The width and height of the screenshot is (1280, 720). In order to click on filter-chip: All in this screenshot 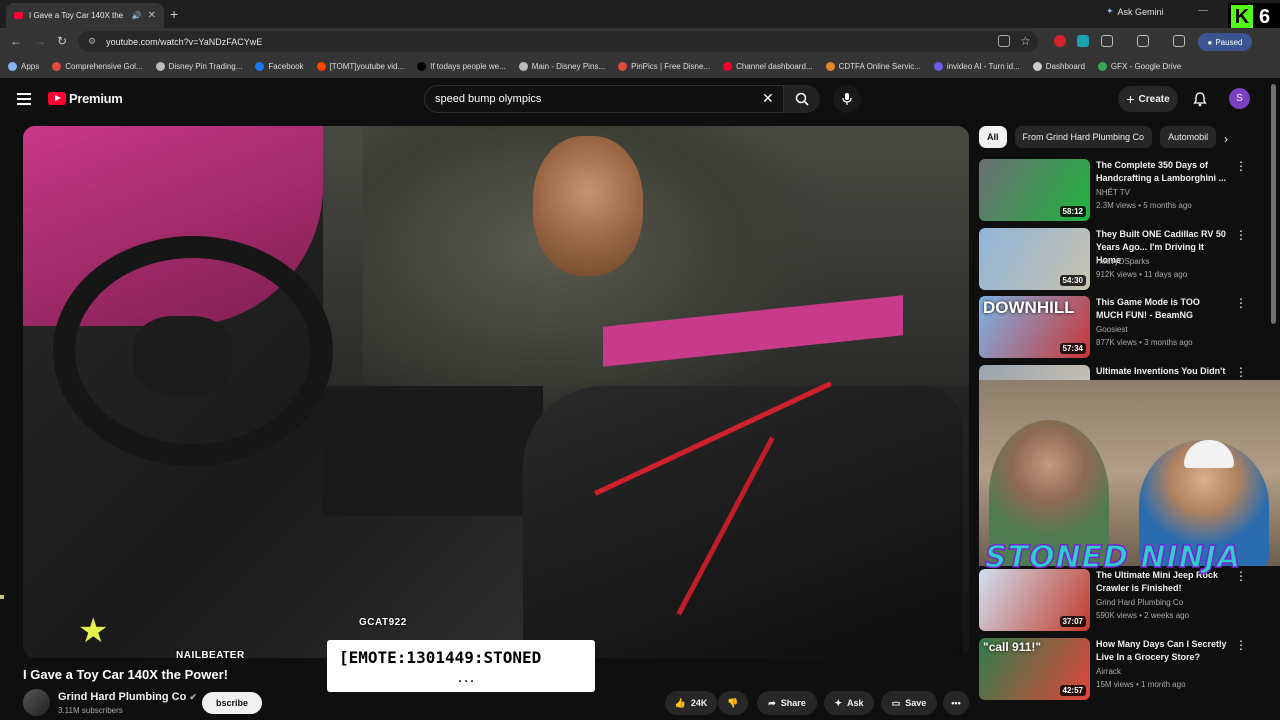, I will do `click(993, 137)`.